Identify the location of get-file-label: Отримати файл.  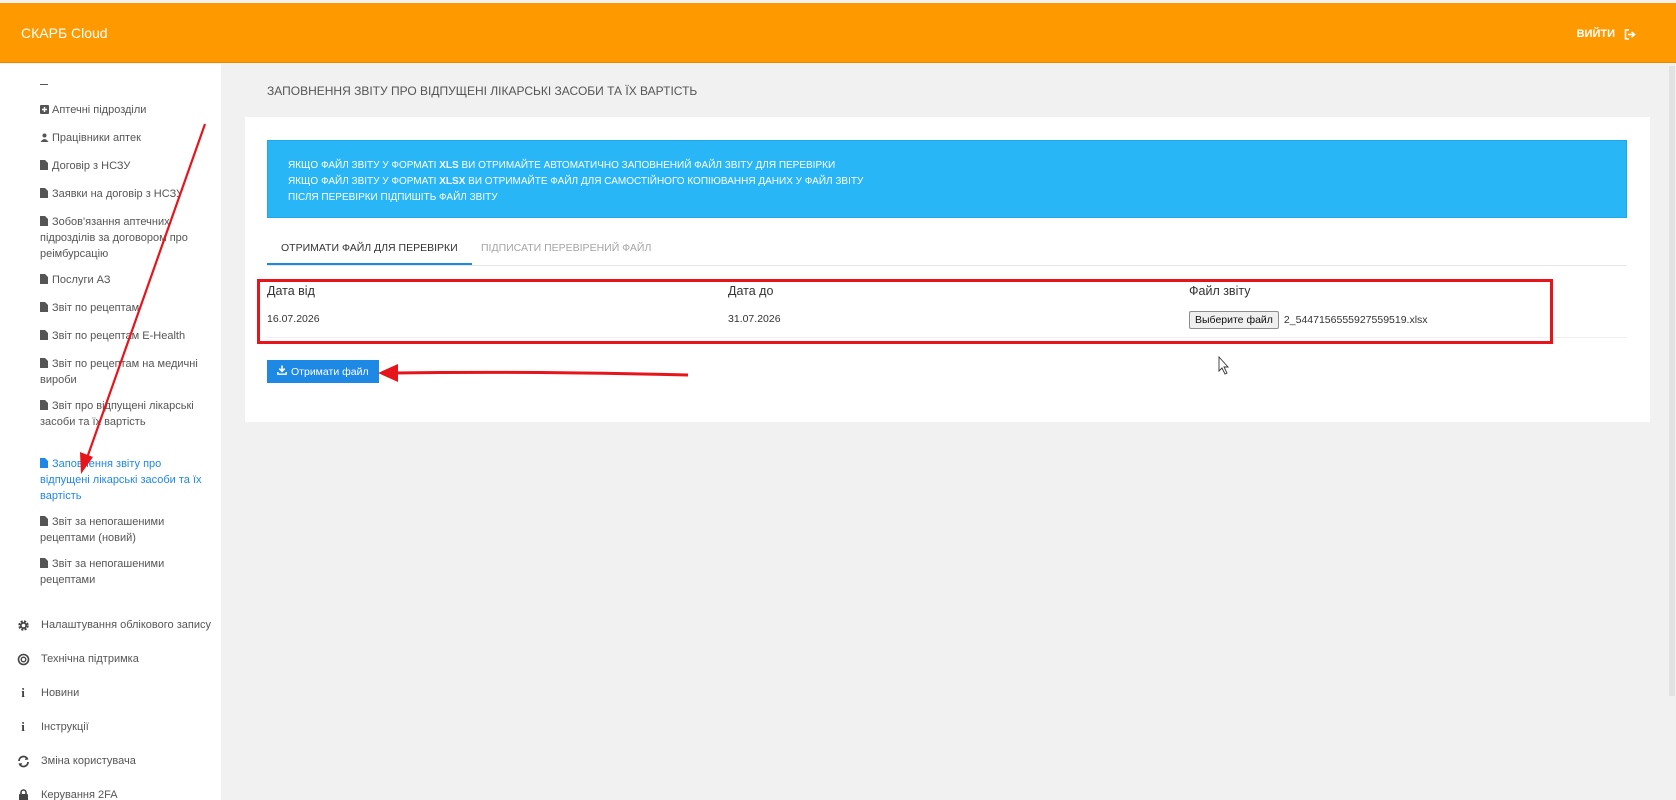
(330, 371).